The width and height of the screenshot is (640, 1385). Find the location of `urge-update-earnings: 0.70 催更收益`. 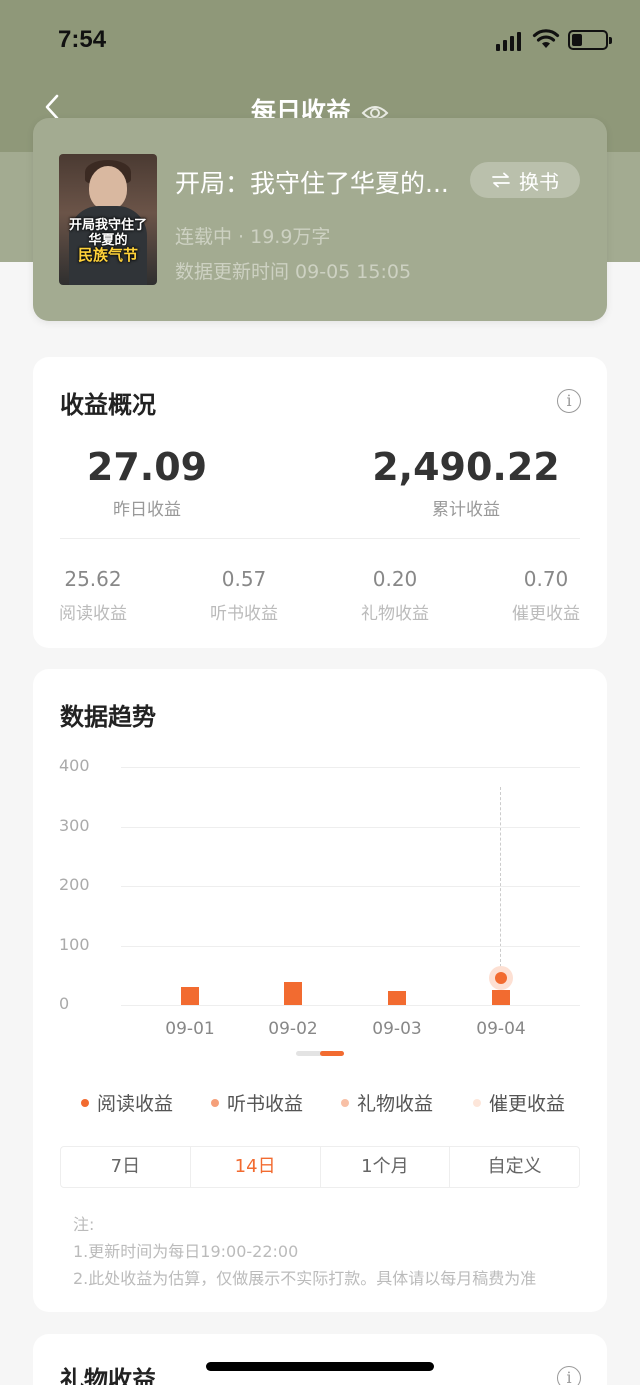

urge-update-earnings: 0.70 催更收益 is located at coordinates (546, 595).